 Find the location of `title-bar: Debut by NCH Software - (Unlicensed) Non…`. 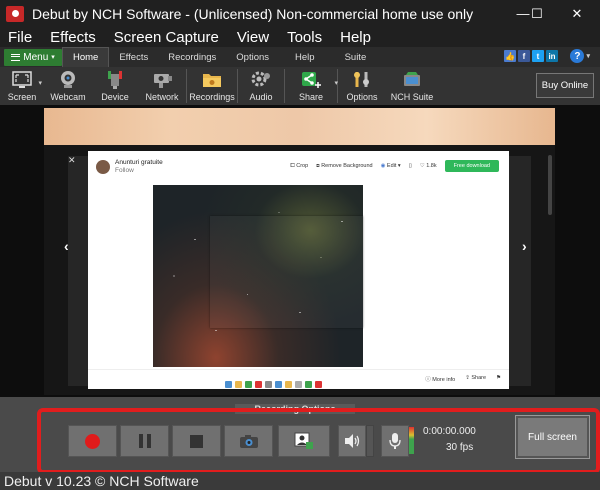

title-bar: Debut by NCH Software - (Unlicensed) Non… is located at coordinates (300, 13).